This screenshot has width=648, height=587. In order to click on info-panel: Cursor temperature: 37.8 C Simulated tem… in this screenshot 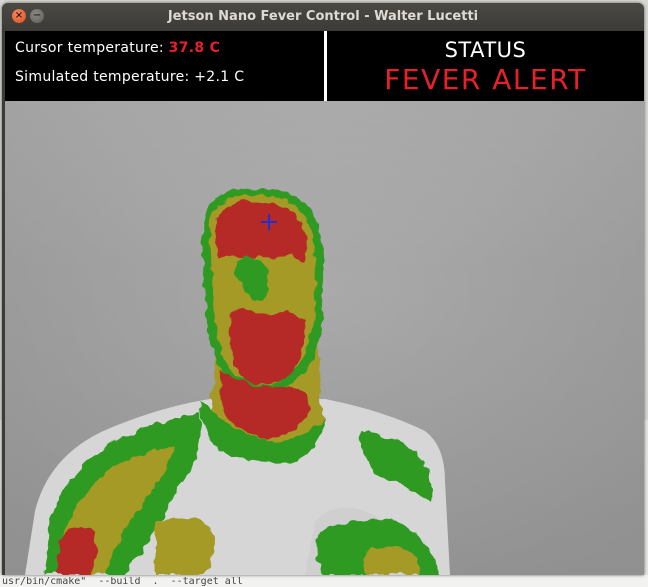, I will do `click(324, 66)`.